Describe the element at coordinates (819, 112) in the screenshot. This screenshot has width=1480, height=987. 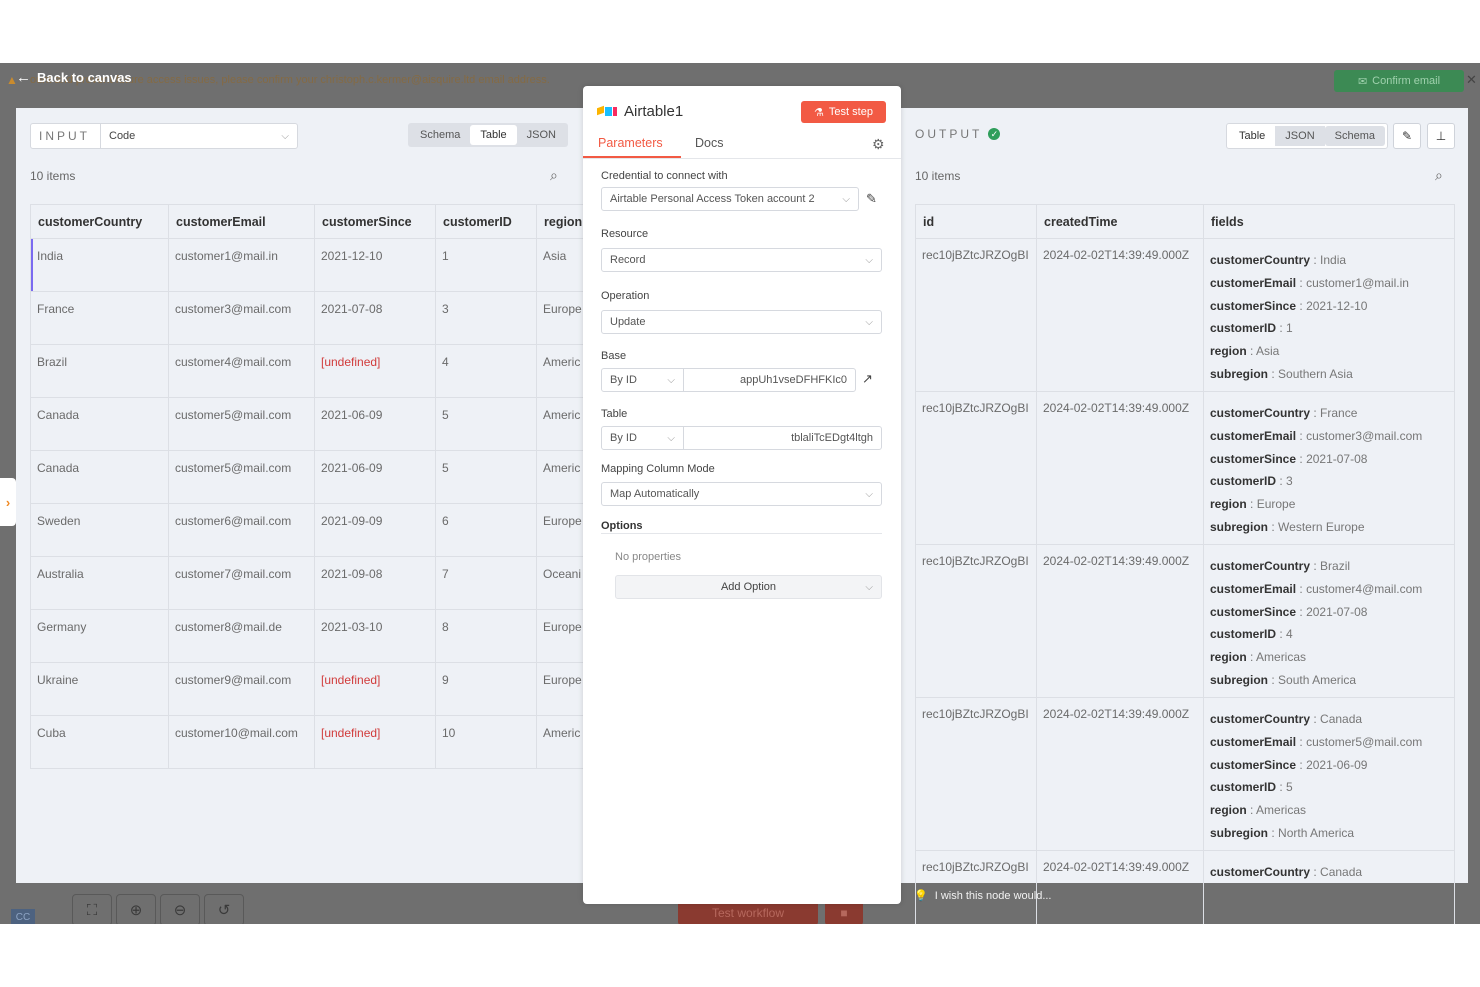
I see `flask-icon: ⚗` at that location.